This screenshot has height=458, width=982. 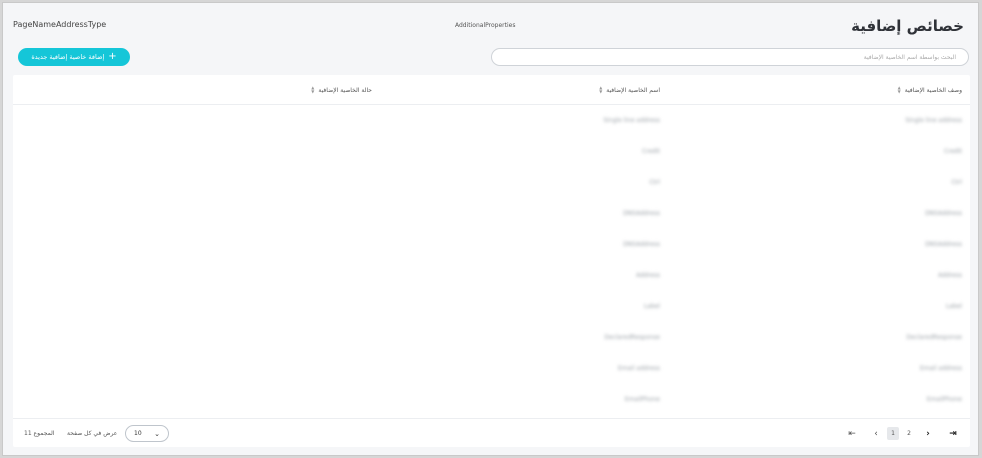 What do you see at coordinates (491, 152) in the screenshot?
I see `table-row: Credit Credit` at bounding box center [491, 152].